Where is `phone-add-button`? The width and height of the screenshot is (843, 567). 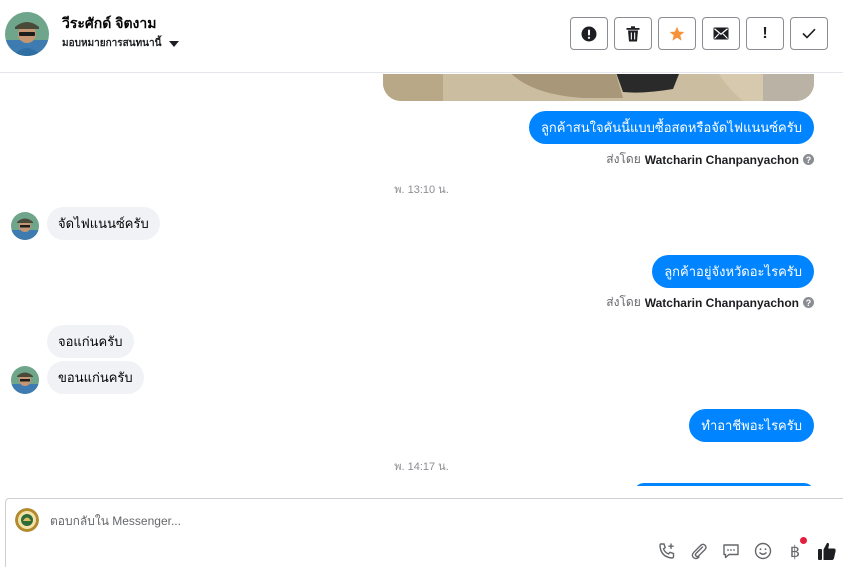
phone-add-button is located at coordinates (667, 551).